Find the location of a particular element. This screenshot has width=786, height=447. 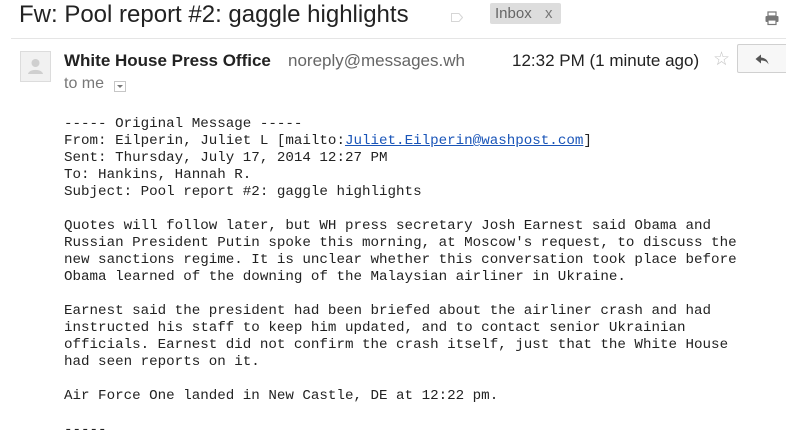

recipient-line: to me is located at coordinates (84, 83).